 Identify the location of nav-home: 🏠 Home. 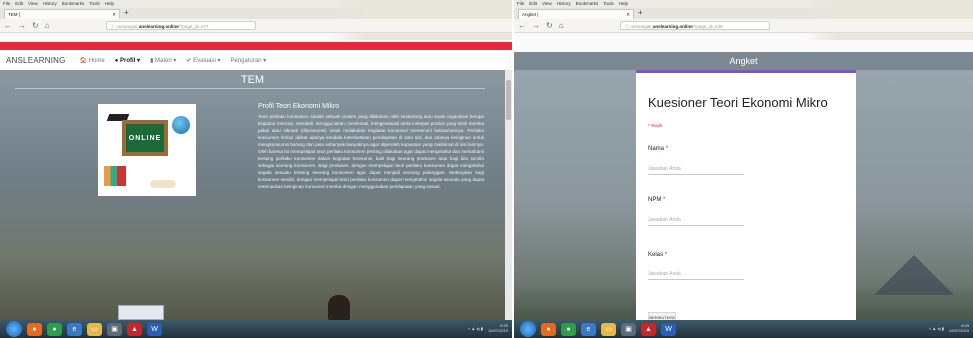
(92, 60).